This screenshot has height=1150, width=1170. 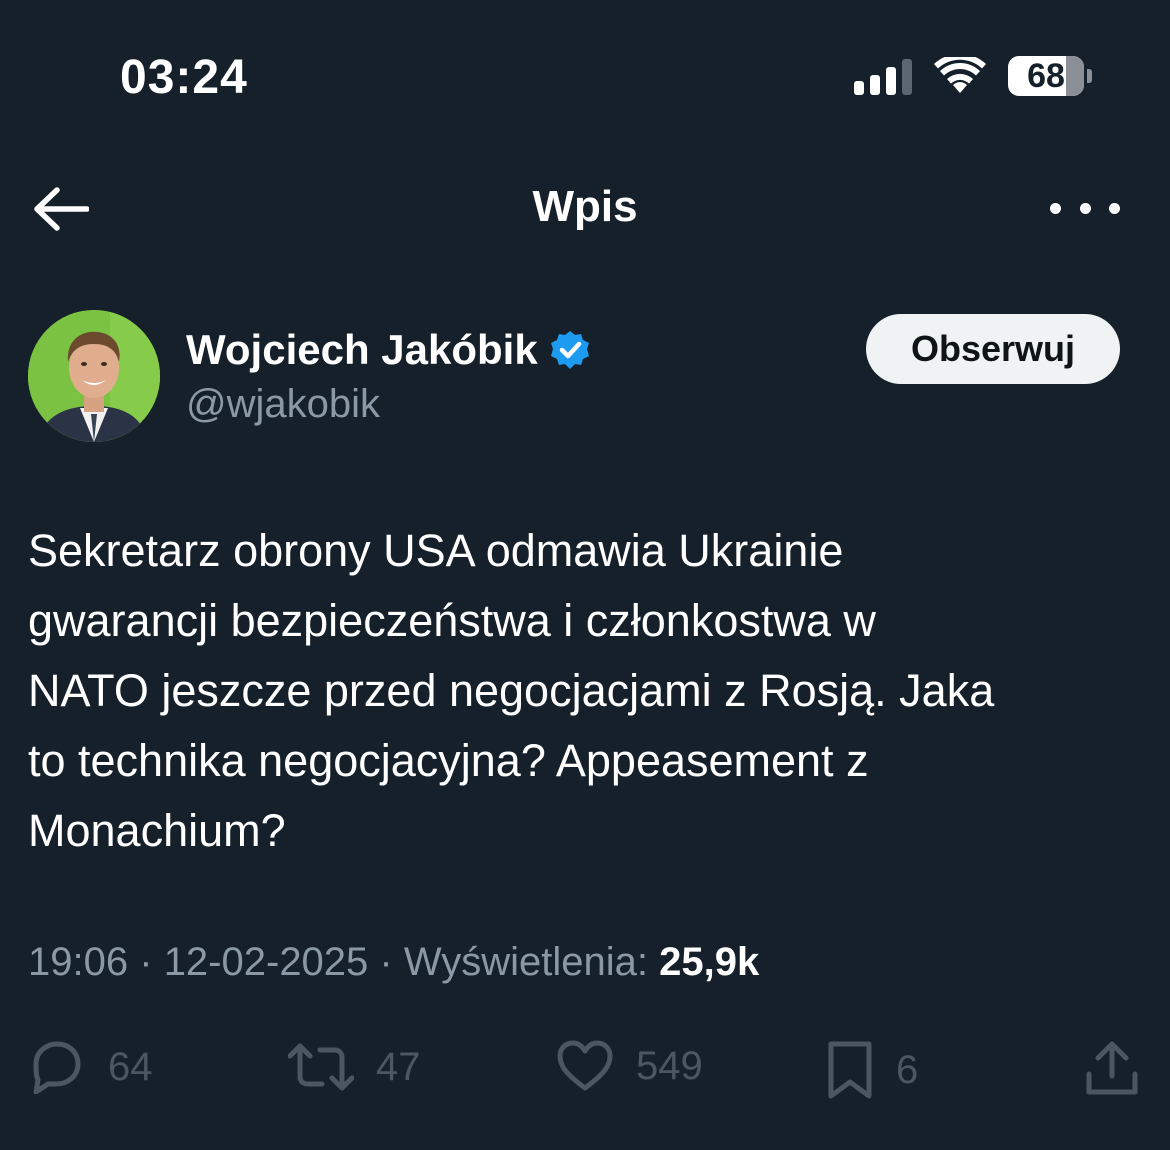 I want to click on page-title: Wpis, so click(x=585, y=206).